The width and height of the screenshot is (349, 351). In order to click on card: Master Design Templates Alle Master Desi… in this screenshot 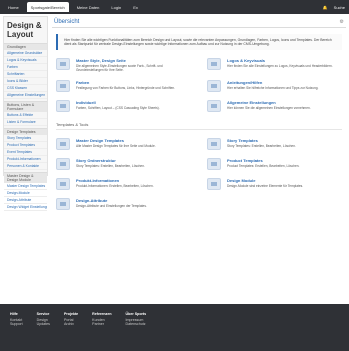, I will do `click(123, 144)`.